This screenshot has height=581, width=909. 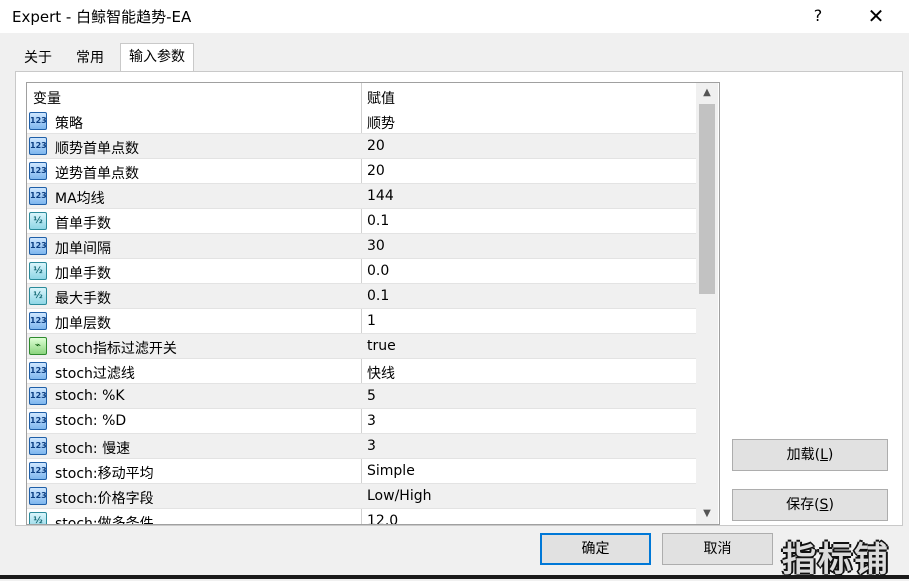 I want to click on title-bar: Expert - 白鲸智能趋势-EA ? ✕, so click(x=454, y=16).